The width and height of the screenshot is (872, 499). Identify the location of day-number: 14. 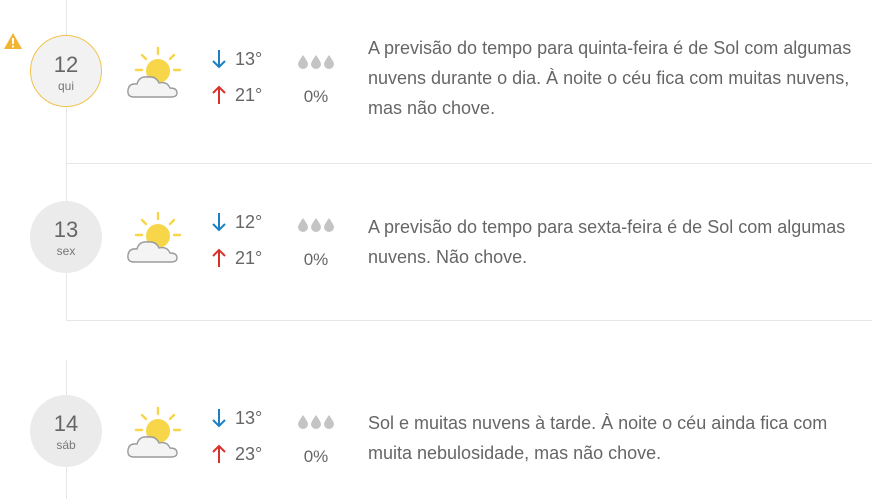
(66, 423).